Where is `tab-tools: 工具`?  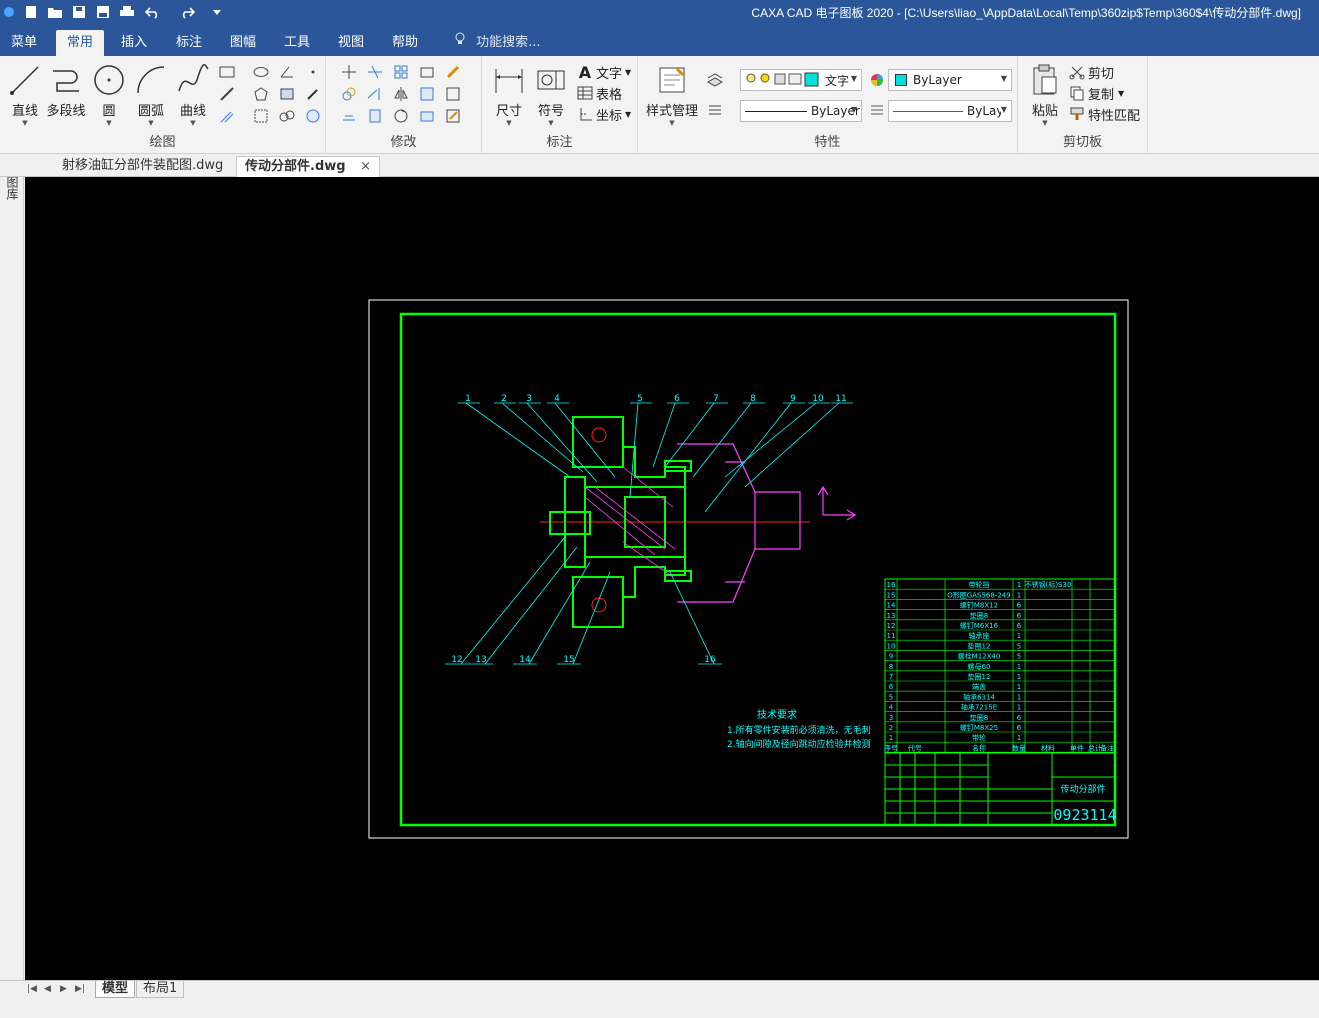
tab-tools: 工具 is located at coordinates (297, 43).